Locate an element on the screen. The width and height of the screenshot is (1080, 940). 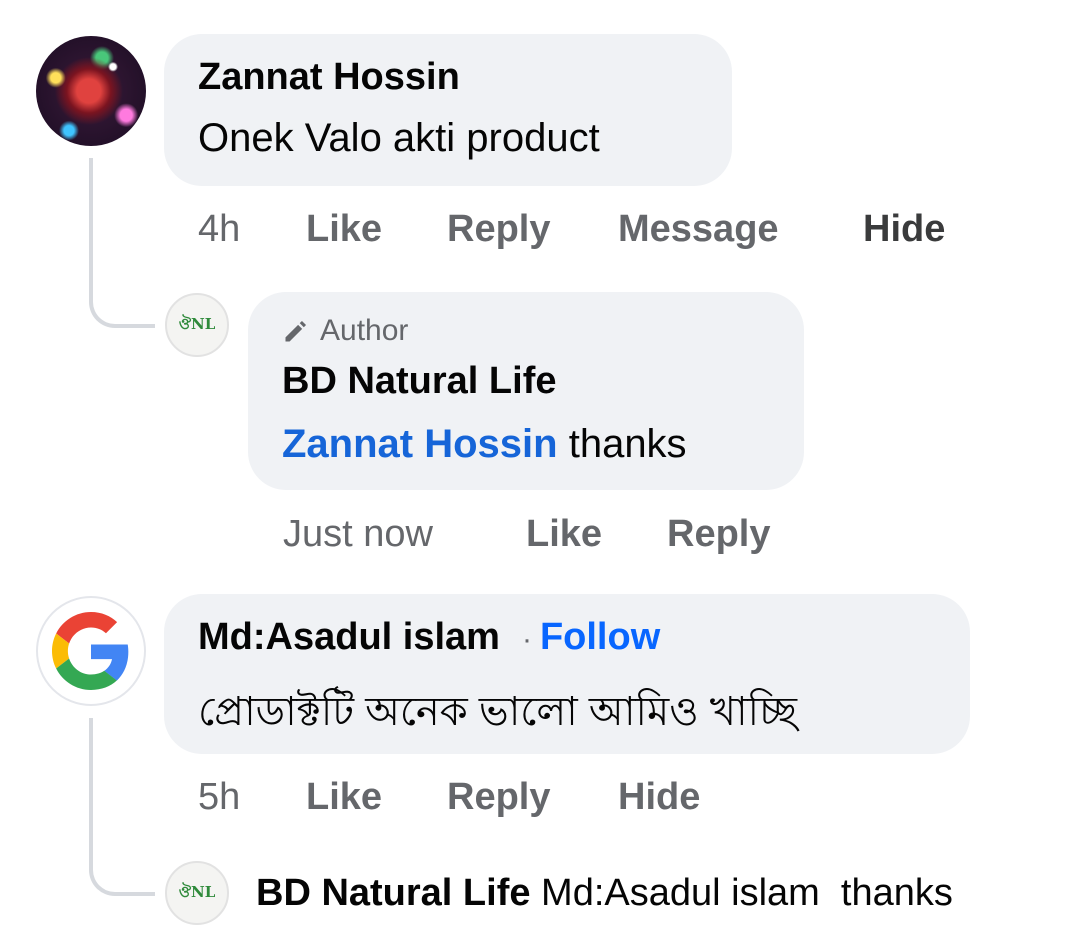
author-badge-label: Author is located at coordinates (364, 330).